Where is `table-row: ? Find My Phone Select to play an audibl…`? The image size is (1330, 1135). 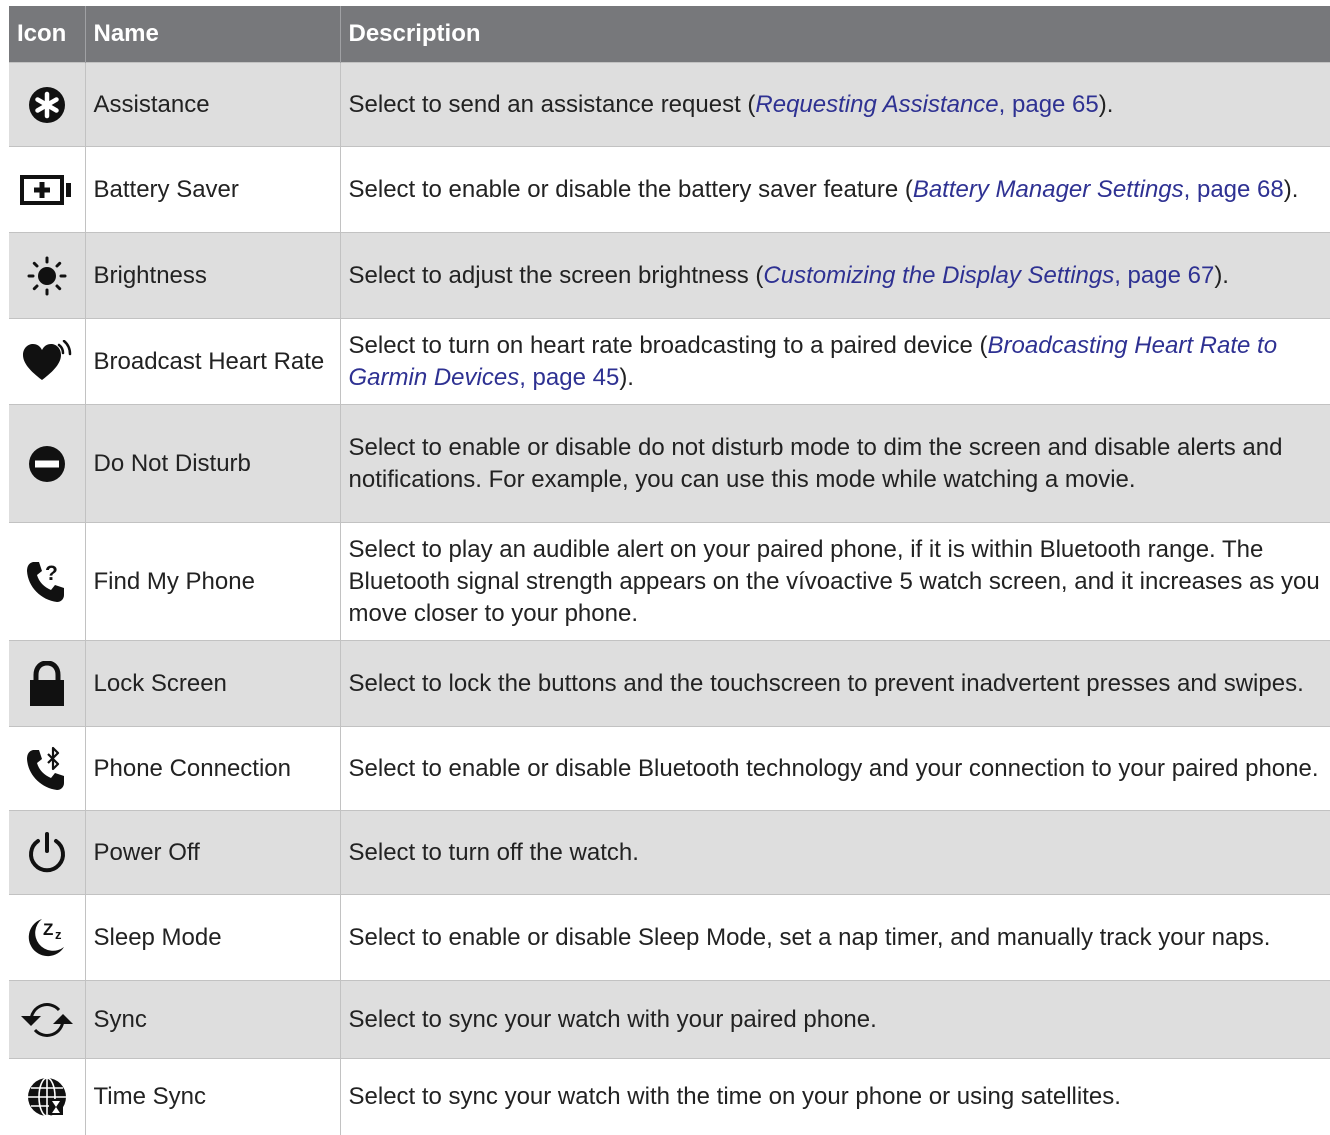 table-row: ? Find My Phone Select to play an audibl… is located at coordinates (669, 581).